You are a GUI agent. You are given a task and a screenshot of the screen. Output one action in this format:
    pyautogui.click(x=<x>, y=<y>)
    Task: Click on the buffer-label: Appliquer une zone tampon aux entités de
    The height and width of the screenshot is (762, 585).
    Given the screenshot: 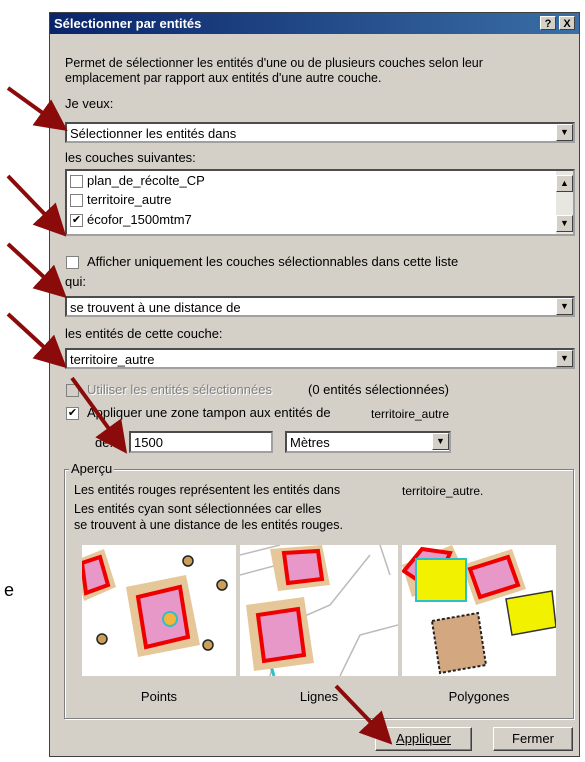 What is the action you would take?
    pyautogui.click(x=209, y=412)
    